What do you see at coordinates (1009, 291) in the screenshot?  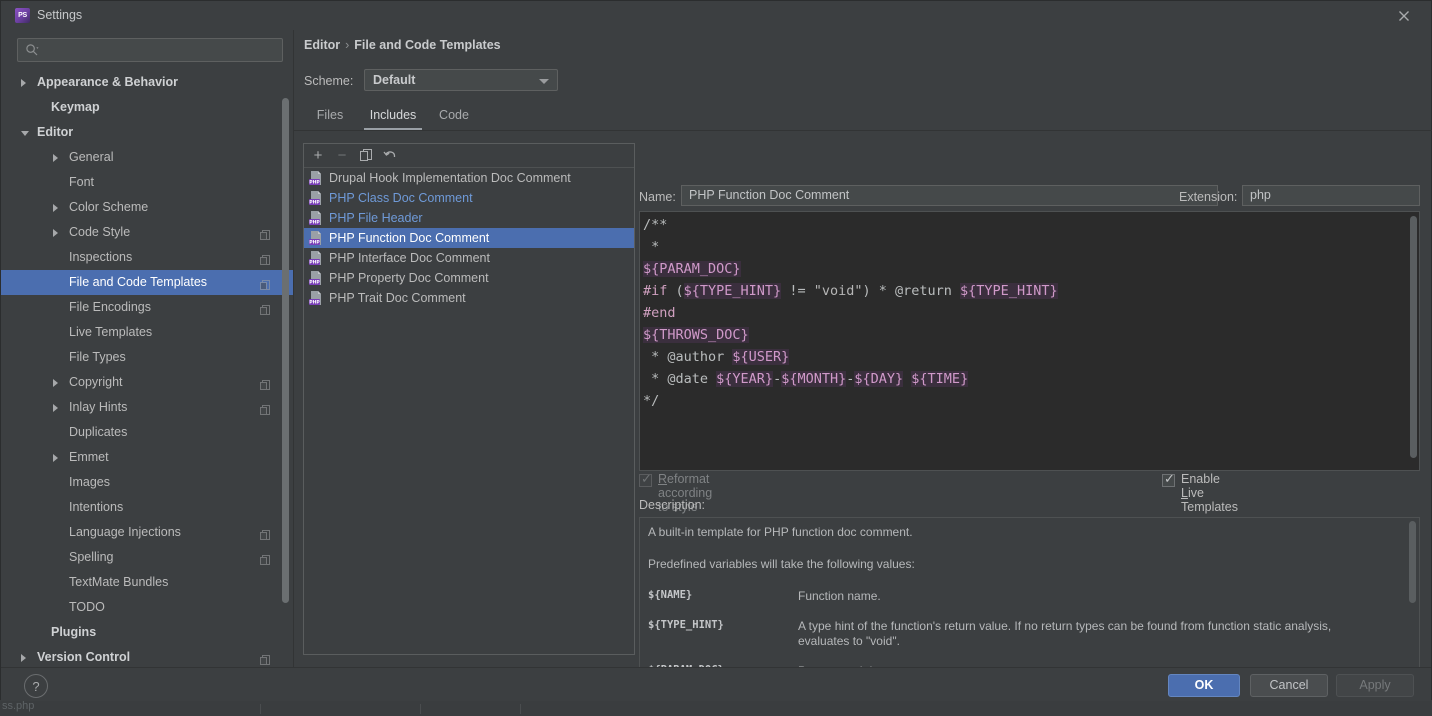 I see `code-token: ${TYPE_HINT}` at bounding box center [1009, 291].